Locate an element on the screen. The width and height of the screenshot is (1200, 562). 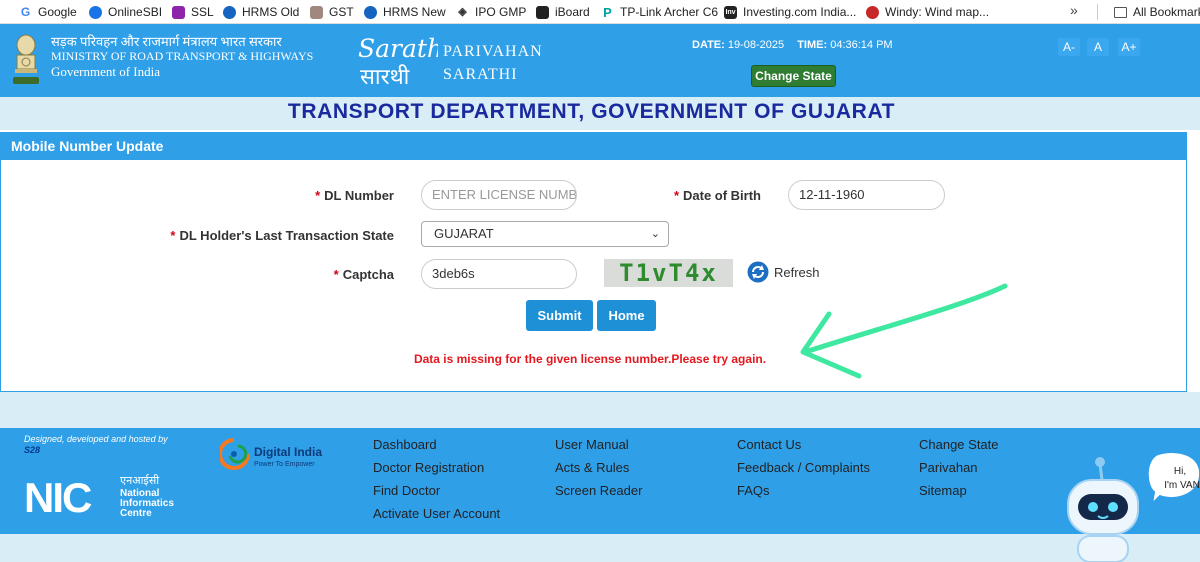
time-label: TIME: is located at coordinates (812, 45).